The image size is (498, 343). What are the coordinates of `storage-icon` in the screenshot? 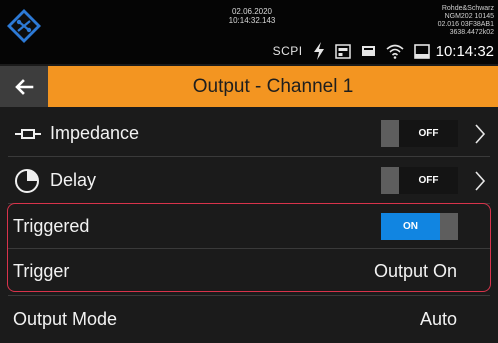 It's located at (368, 51).